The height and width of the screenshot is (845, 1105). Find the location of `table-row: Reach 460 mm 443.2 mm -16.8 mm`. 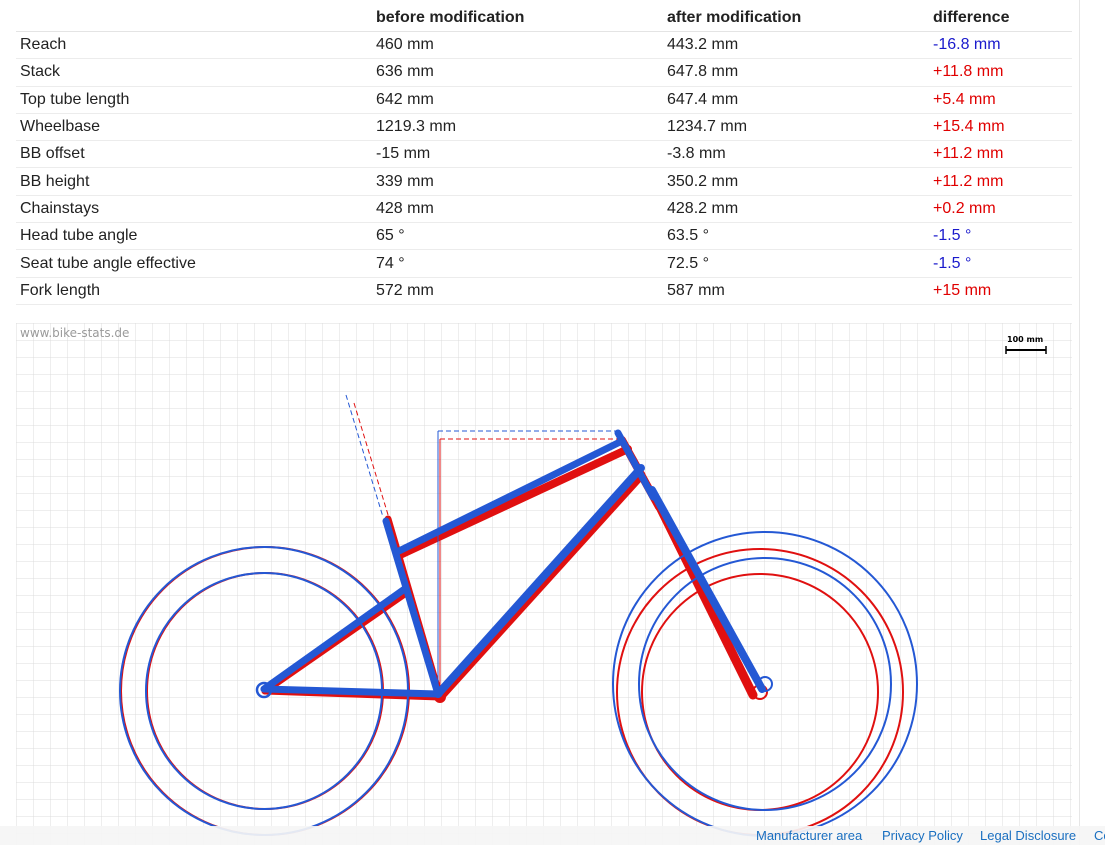

table-row: Reach 460 mm 443.2 mm -16.8 mm is located at coordinates (544, 45).